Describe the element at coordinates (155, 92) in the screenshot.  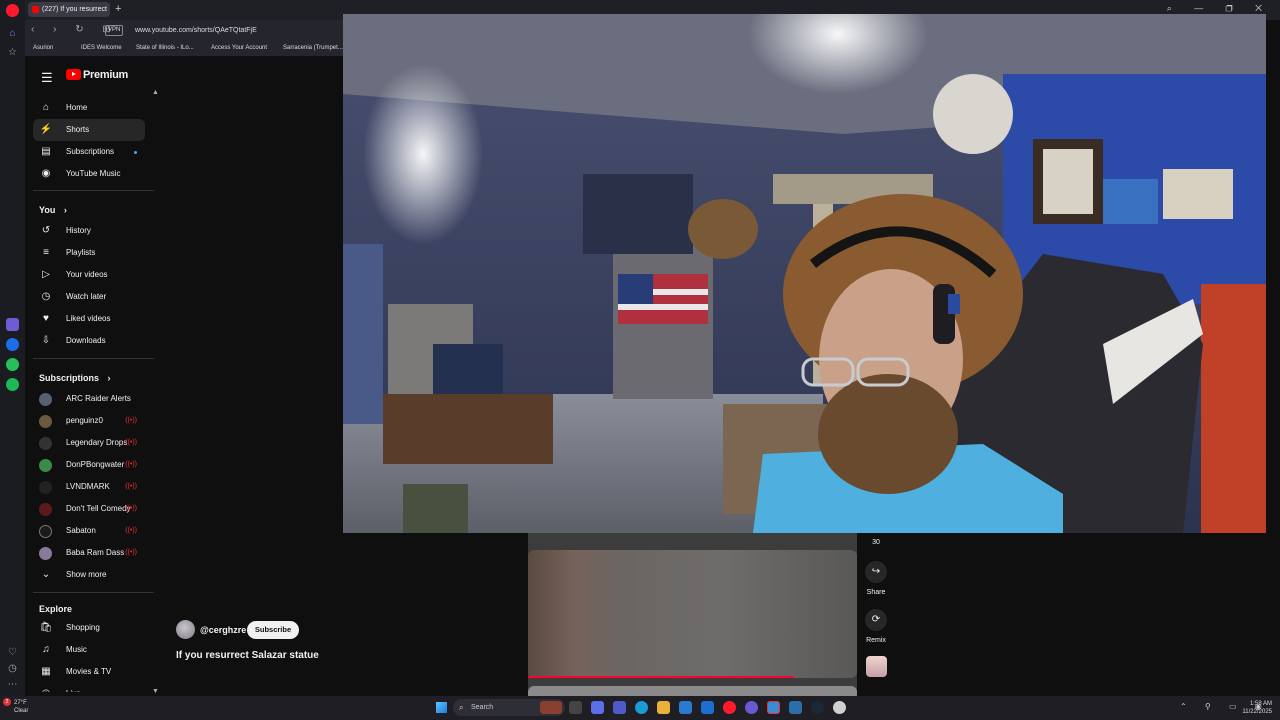
I see `scroll-up-icon: ▲` at that location.